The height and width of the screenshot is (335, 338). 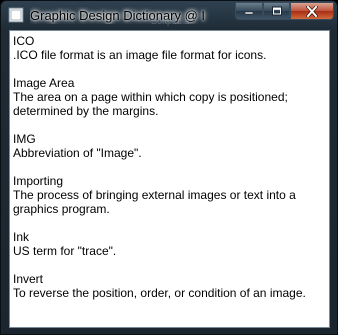 I want to click on minimize-button, so click(x=249, y=11).